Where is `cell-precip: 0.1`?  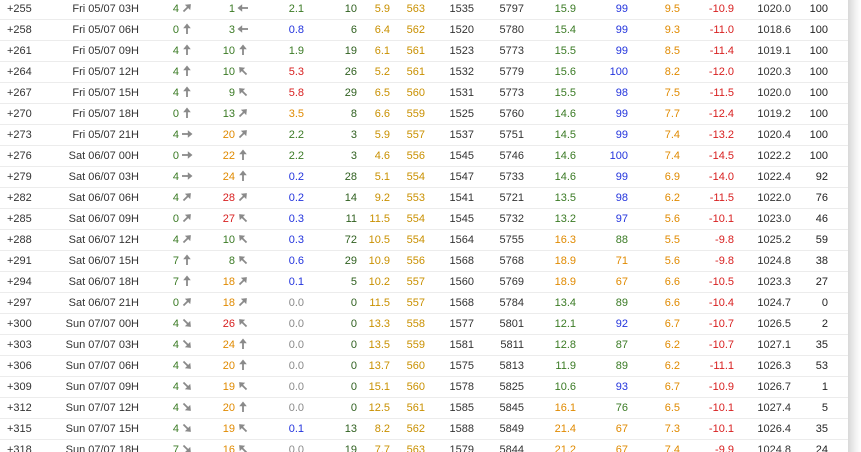 cell-precip: 0.1 is located at coordinates (277, 282).